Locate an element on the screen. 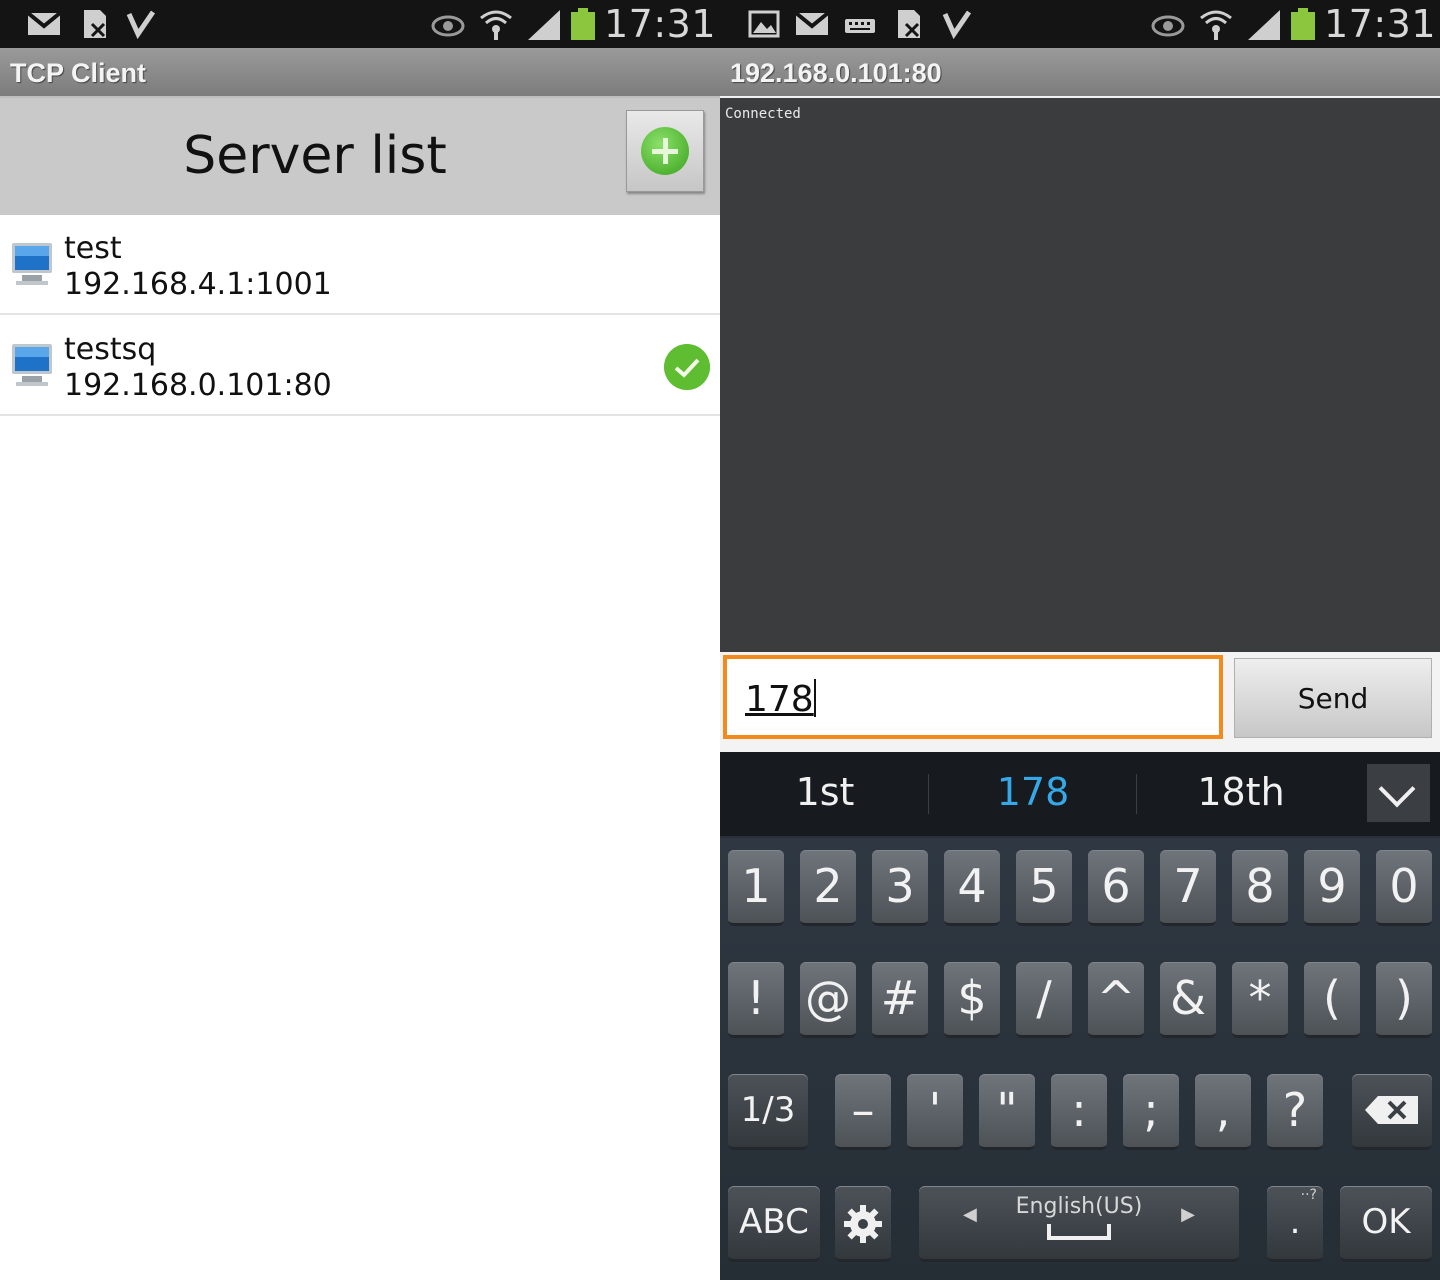 The image size is (1440, 1280). space-key: ◀ English(US) ▶ is located at coordinates (1079, 1224).